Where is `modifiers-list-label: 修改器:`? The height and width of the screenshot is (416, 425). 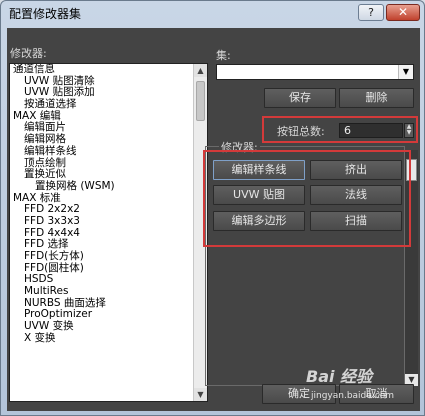
modifiers-list-label: 修改器: is located at coordinates (28, 53).